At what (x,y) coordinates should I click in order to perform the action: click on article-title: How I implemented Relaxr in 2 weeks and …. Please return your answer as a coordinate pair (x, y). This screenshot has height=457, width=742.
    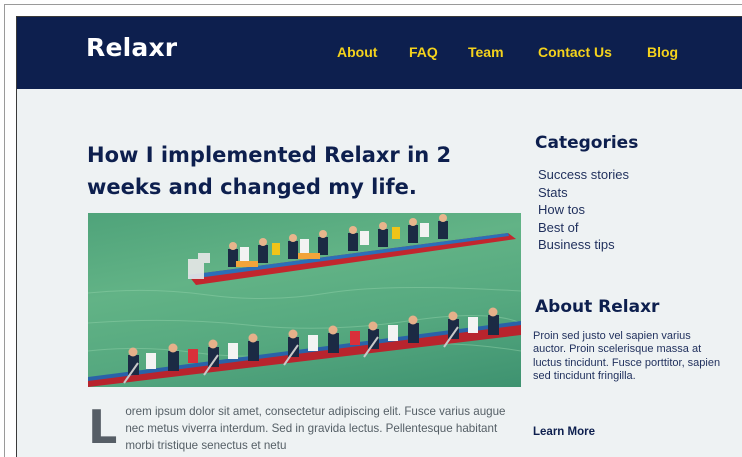
    Looking at the image, I should click on (269, 171).